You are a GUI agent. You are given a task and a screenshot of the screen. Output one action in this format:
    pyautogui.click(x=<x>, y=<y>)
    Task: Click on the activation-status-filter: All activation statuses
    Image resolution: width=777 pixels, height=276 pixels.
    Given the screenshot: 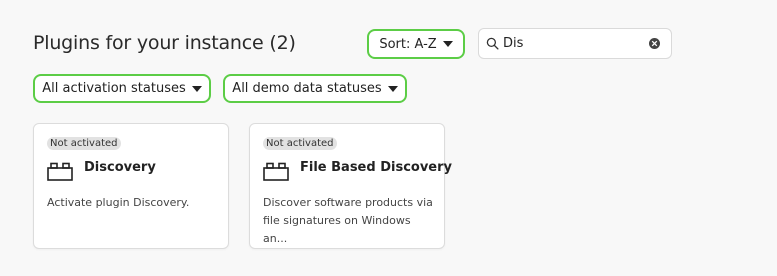 What is the action you would take?
    pyautogui.click(x=122, y=88)
    